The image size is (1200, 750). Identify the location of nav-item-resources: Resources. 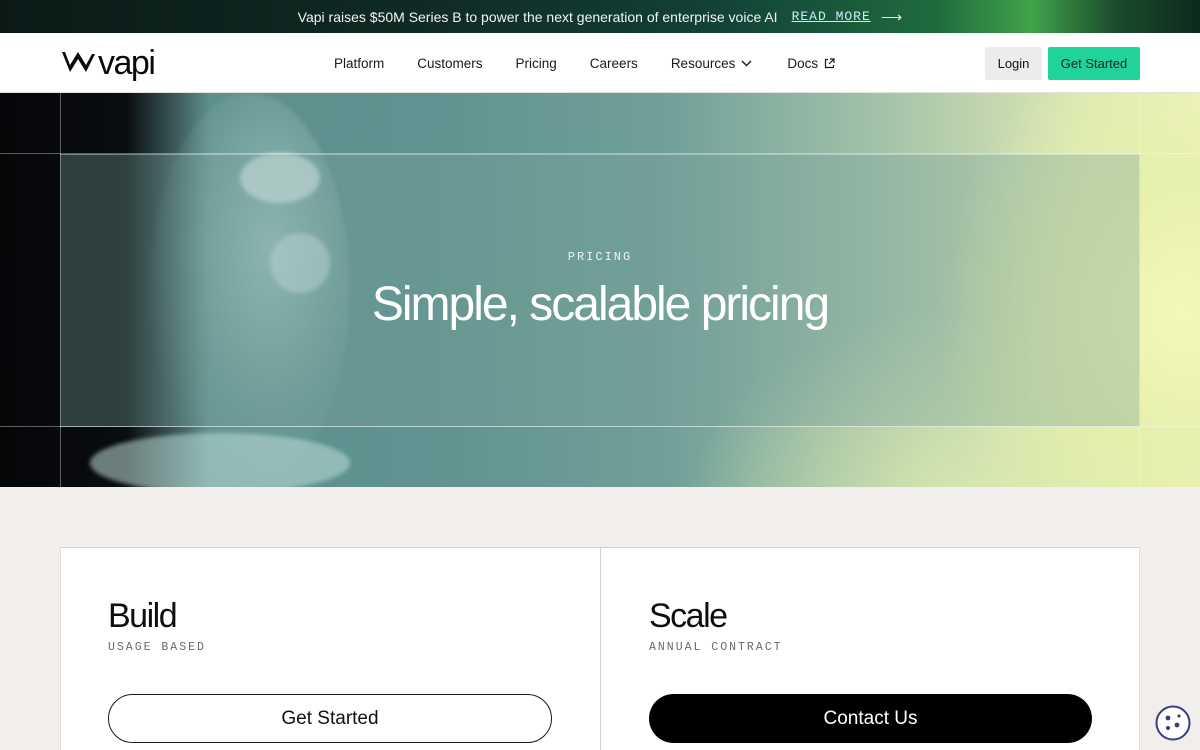
(712, 63).